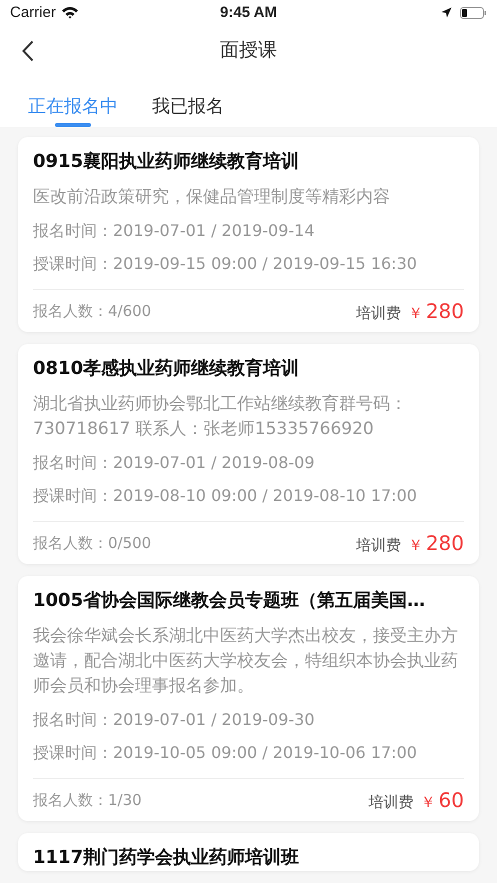 Image resolution: width=497 pixels, height=883 pixels. I want to click on signup-period: 报名时间：2019-07-01 / 2019-09-30, so click(174, 720).